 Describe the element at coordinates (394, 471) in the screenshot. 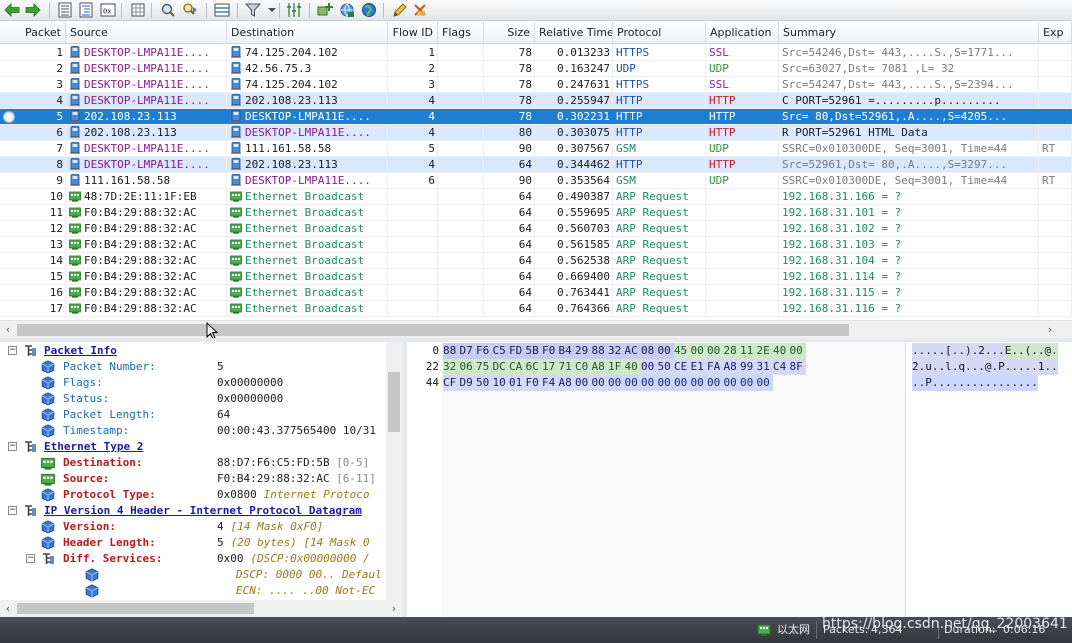

I see `tree-vscrollbar` at that location.